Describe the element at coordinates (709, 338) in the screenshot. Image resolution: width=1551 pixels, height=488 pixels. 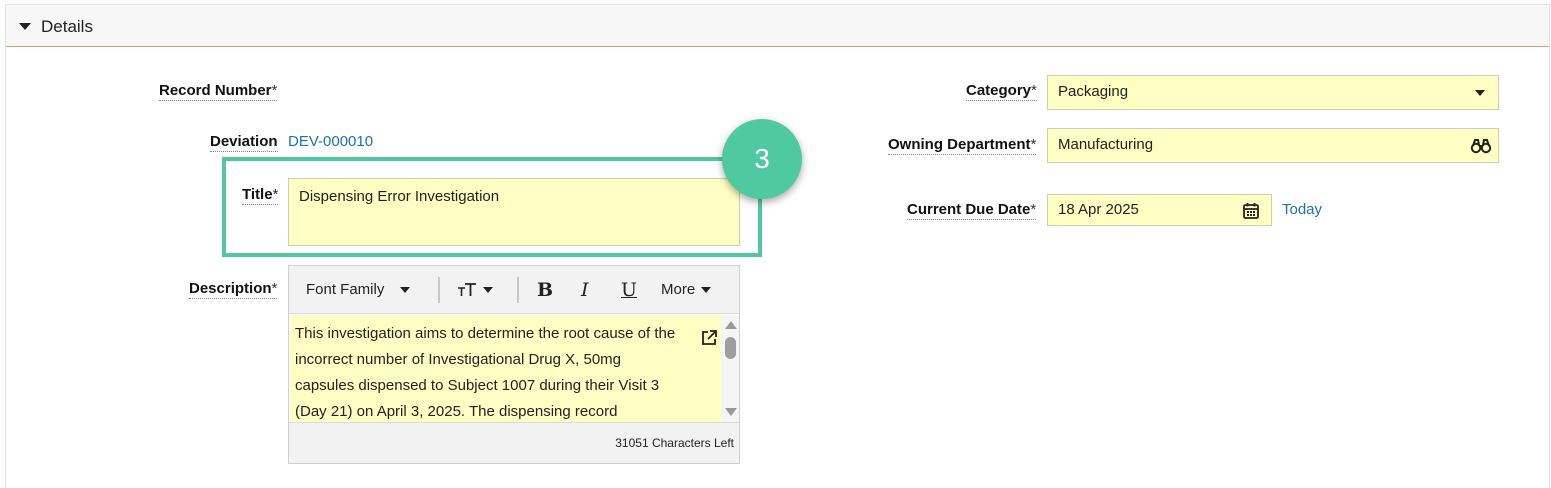
I see `external-link-icon` at that location.